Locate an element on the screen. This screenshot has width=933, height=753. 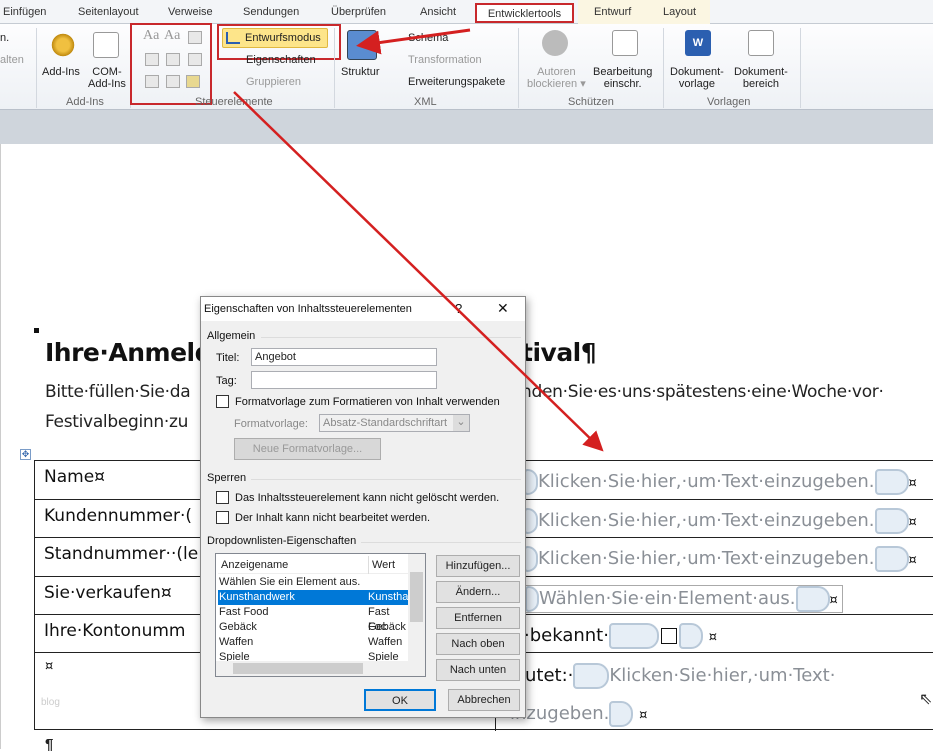
com-add-ins-button: COM- Add-Ins is located at coordinates (107, 78).